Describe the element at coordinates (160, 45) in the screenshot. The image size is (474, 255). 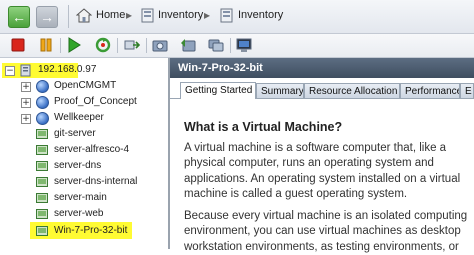
I see `snapshot-icon` at that location.